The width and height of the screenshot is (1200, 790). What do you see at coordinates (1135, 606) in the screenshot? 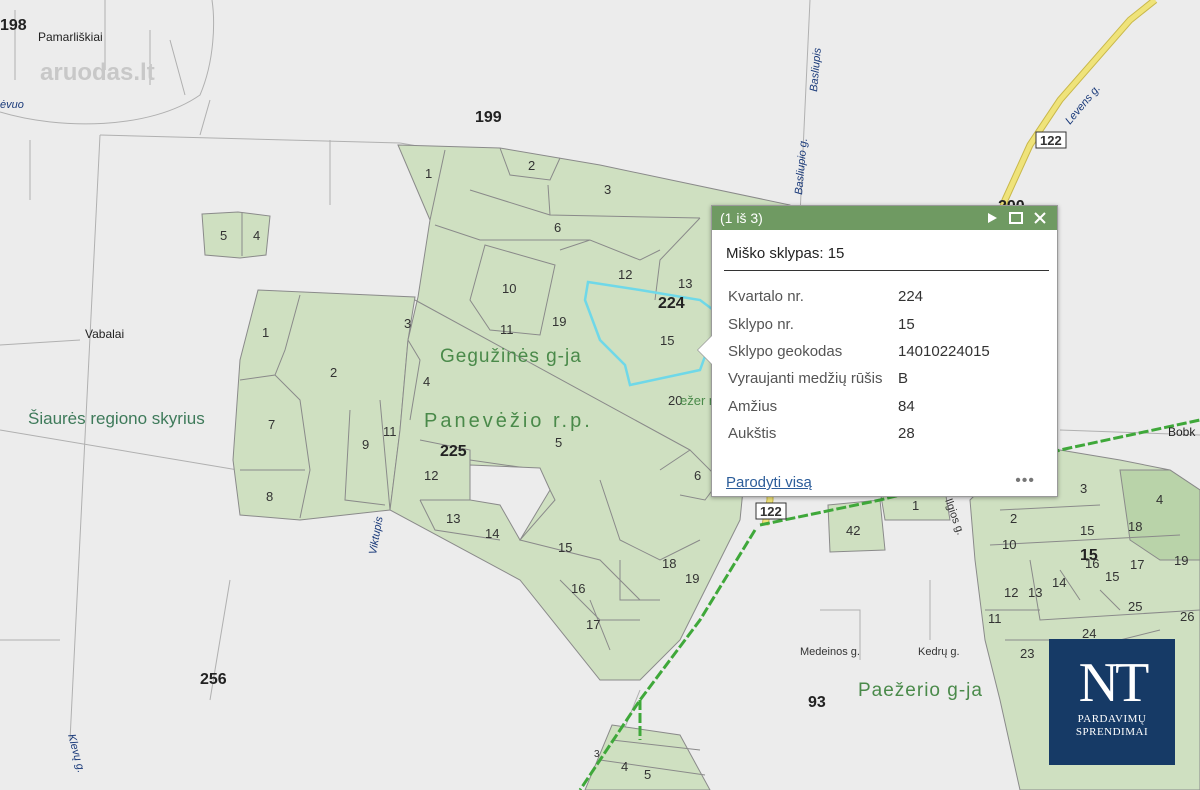
I see `svg-text: 25` at bounding box center [1135, 606].